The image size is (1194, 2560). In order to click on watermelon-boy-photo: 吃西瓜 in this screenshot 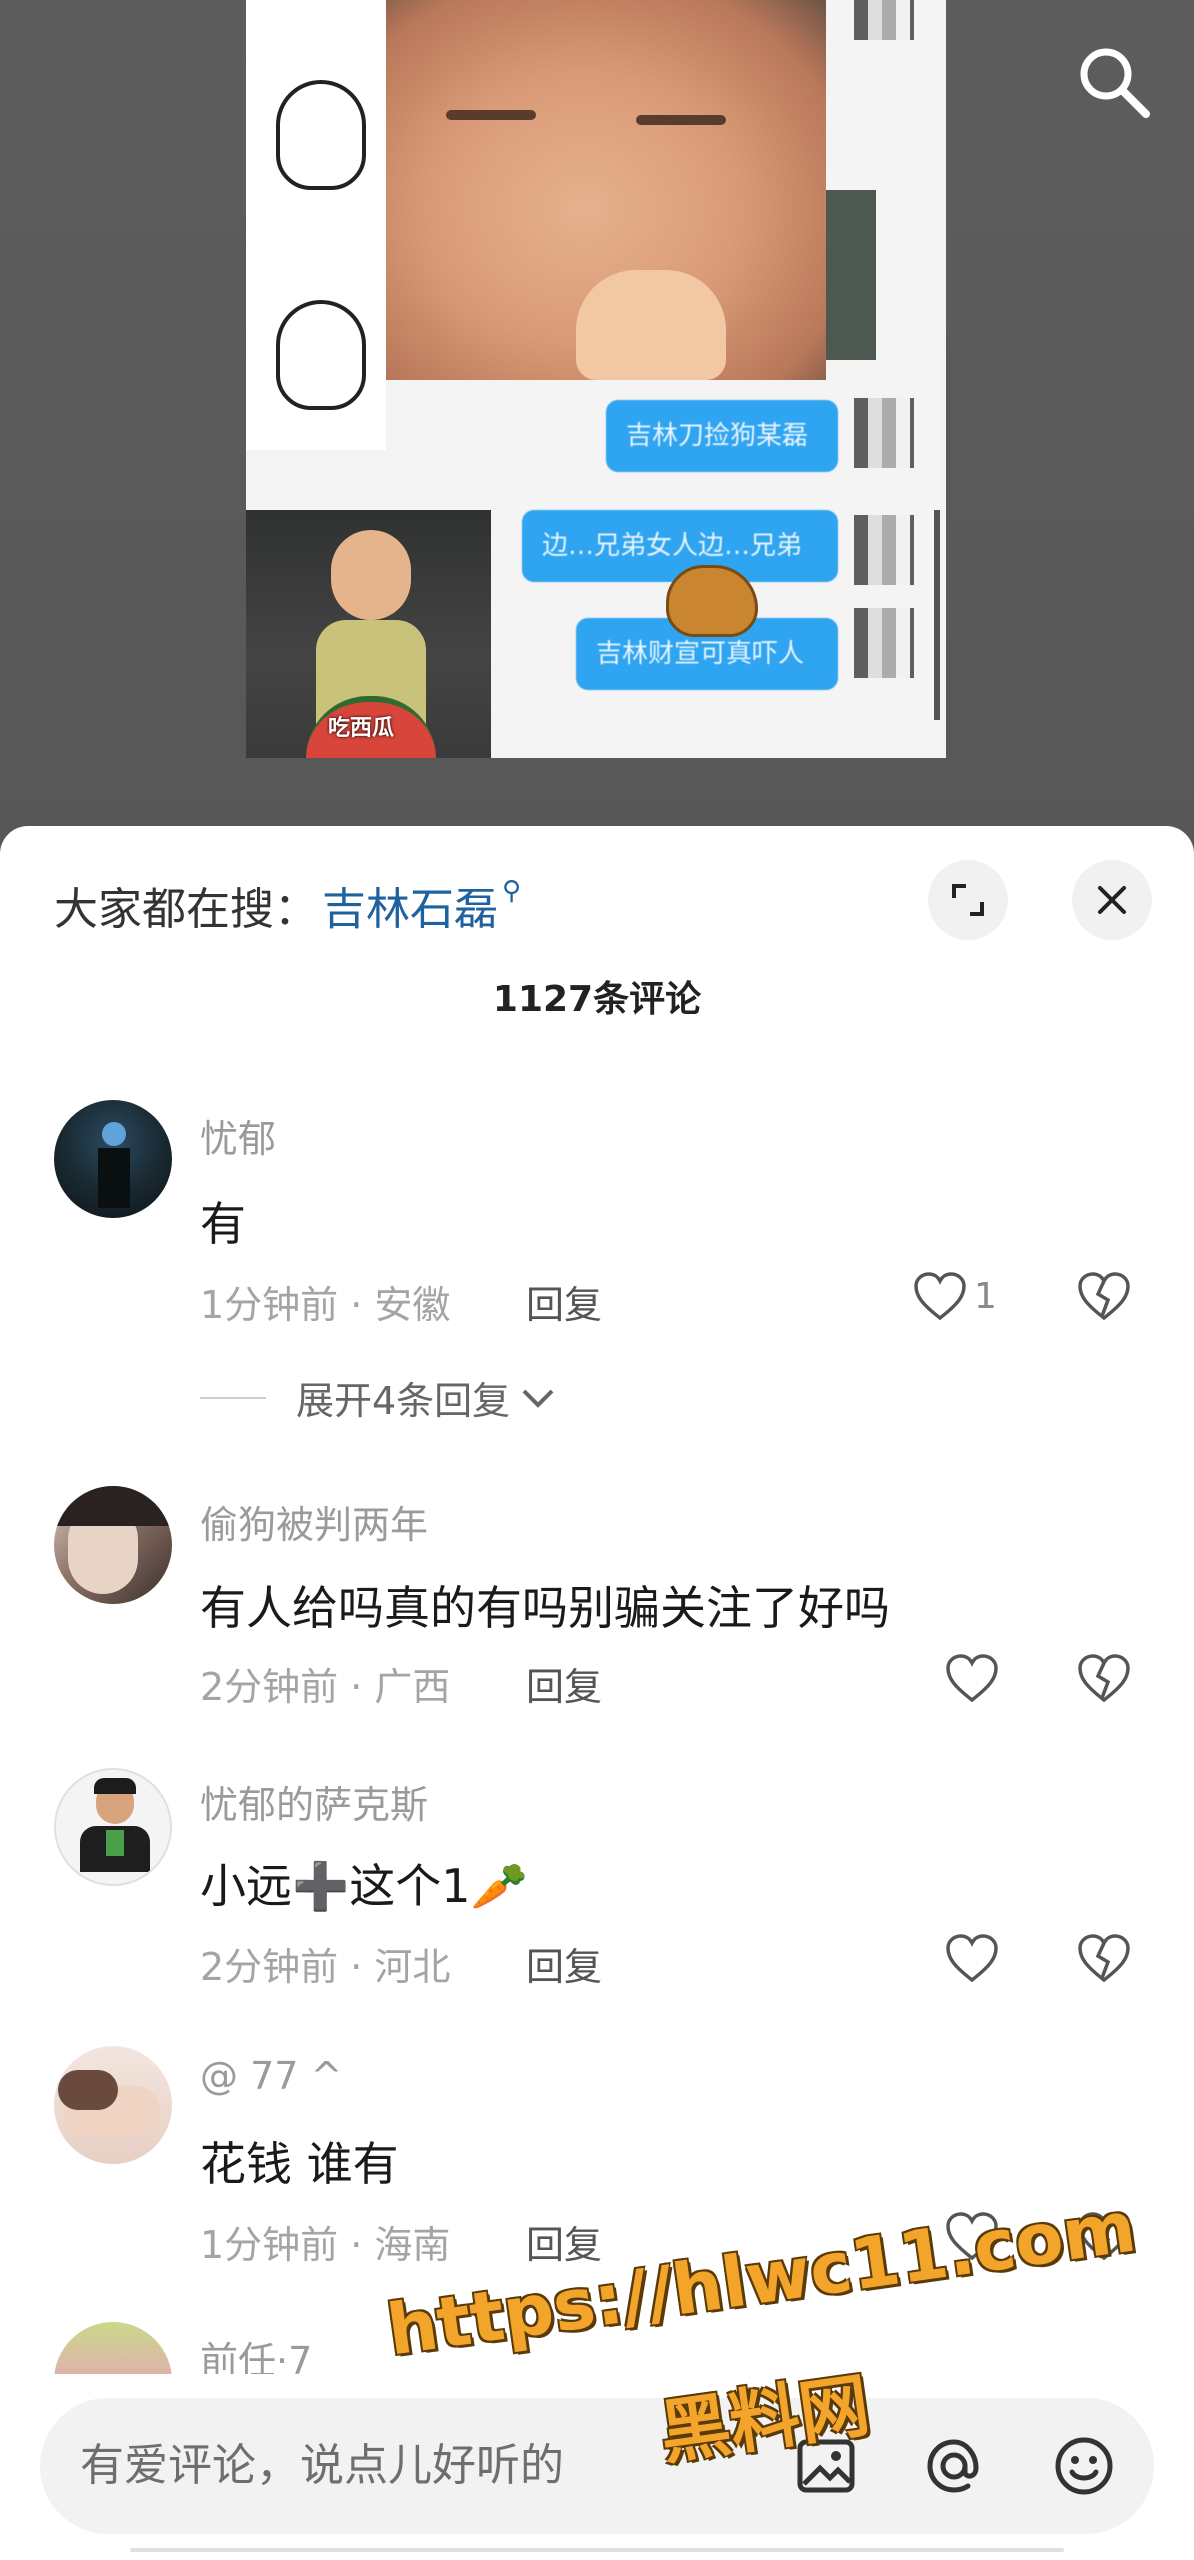, I will do `click(368, 634)`.